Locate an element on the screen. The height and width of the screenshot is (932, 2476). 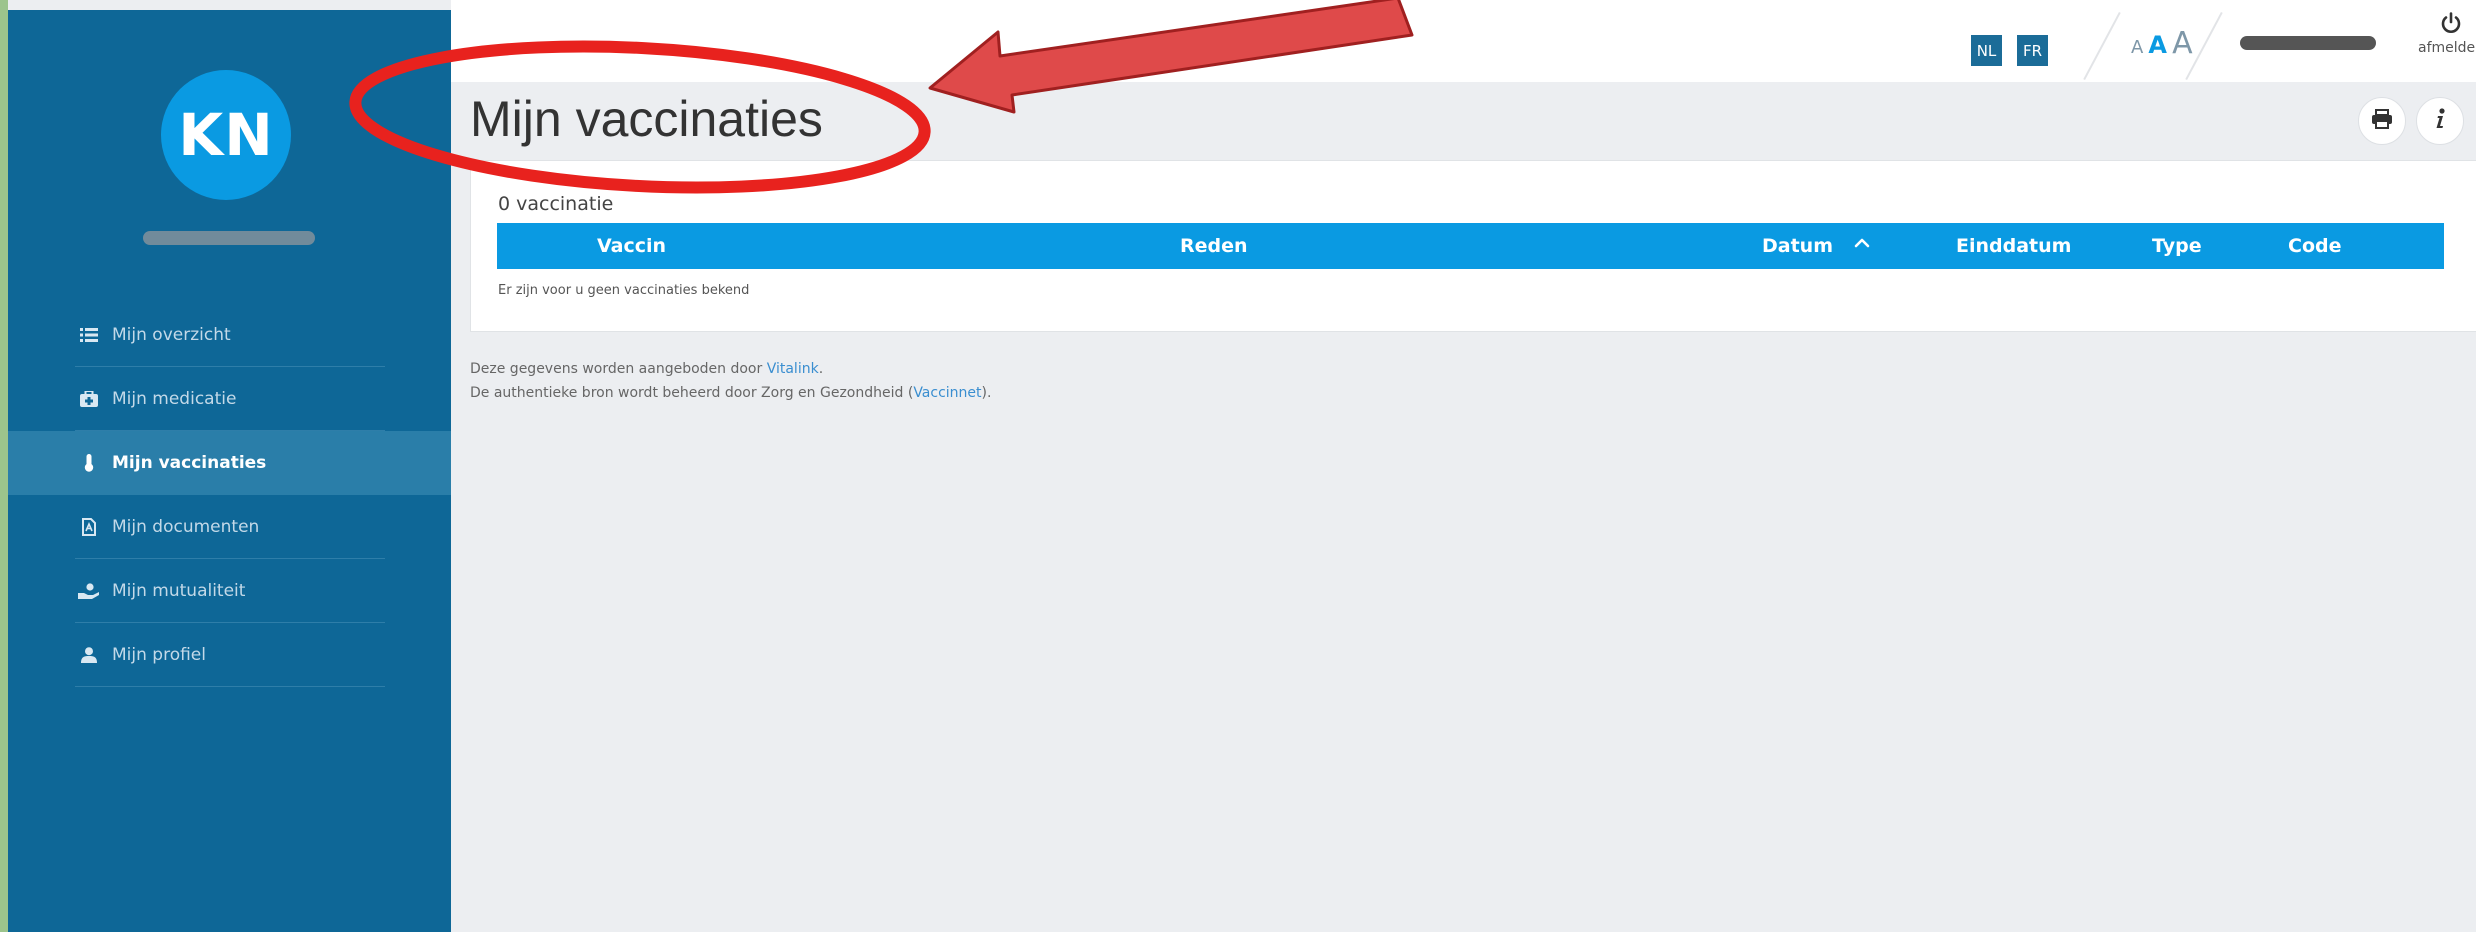
document-icon is located at coordinates (89, 527).